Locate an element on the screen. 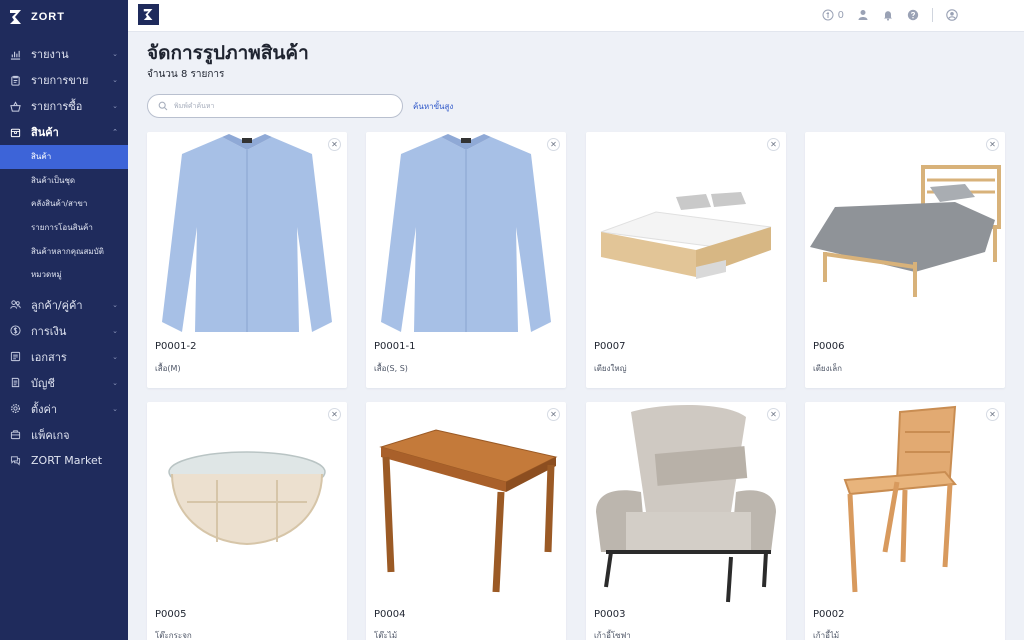 The width and height of the screenshot is (1024, 640). ledger-icon is located at coordinates (15, 382).